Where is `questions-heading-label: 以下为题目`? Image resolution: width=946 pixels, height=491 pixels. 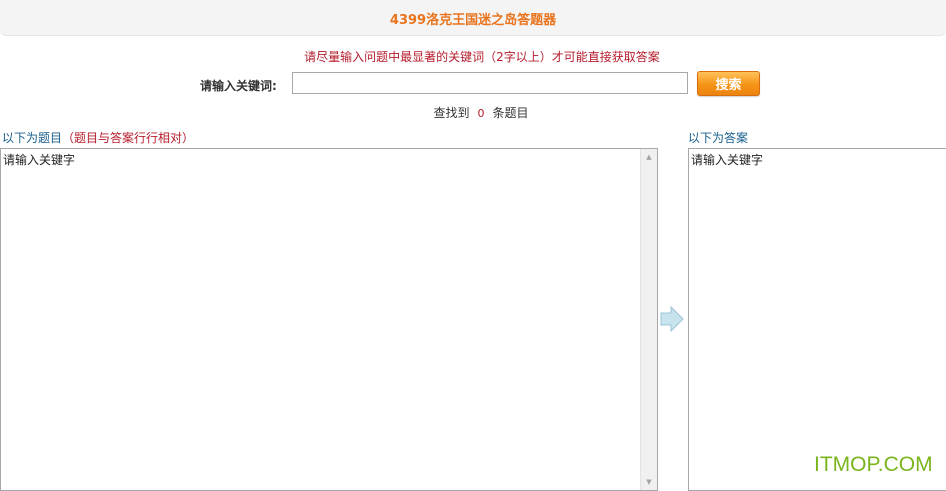 questions-heading-label: 以下为题目 is located at coordinates (32, 138).